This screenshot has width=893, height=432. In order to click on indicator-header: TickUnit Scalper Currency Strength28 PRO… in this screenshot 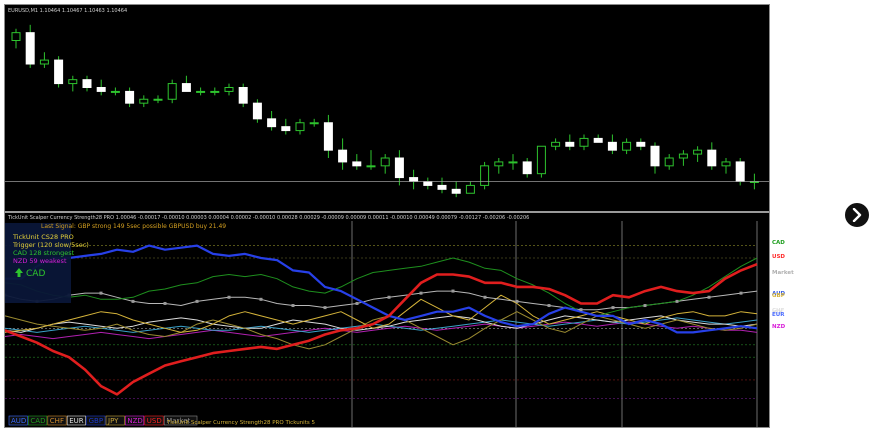, I will do `click(268, 218)`.